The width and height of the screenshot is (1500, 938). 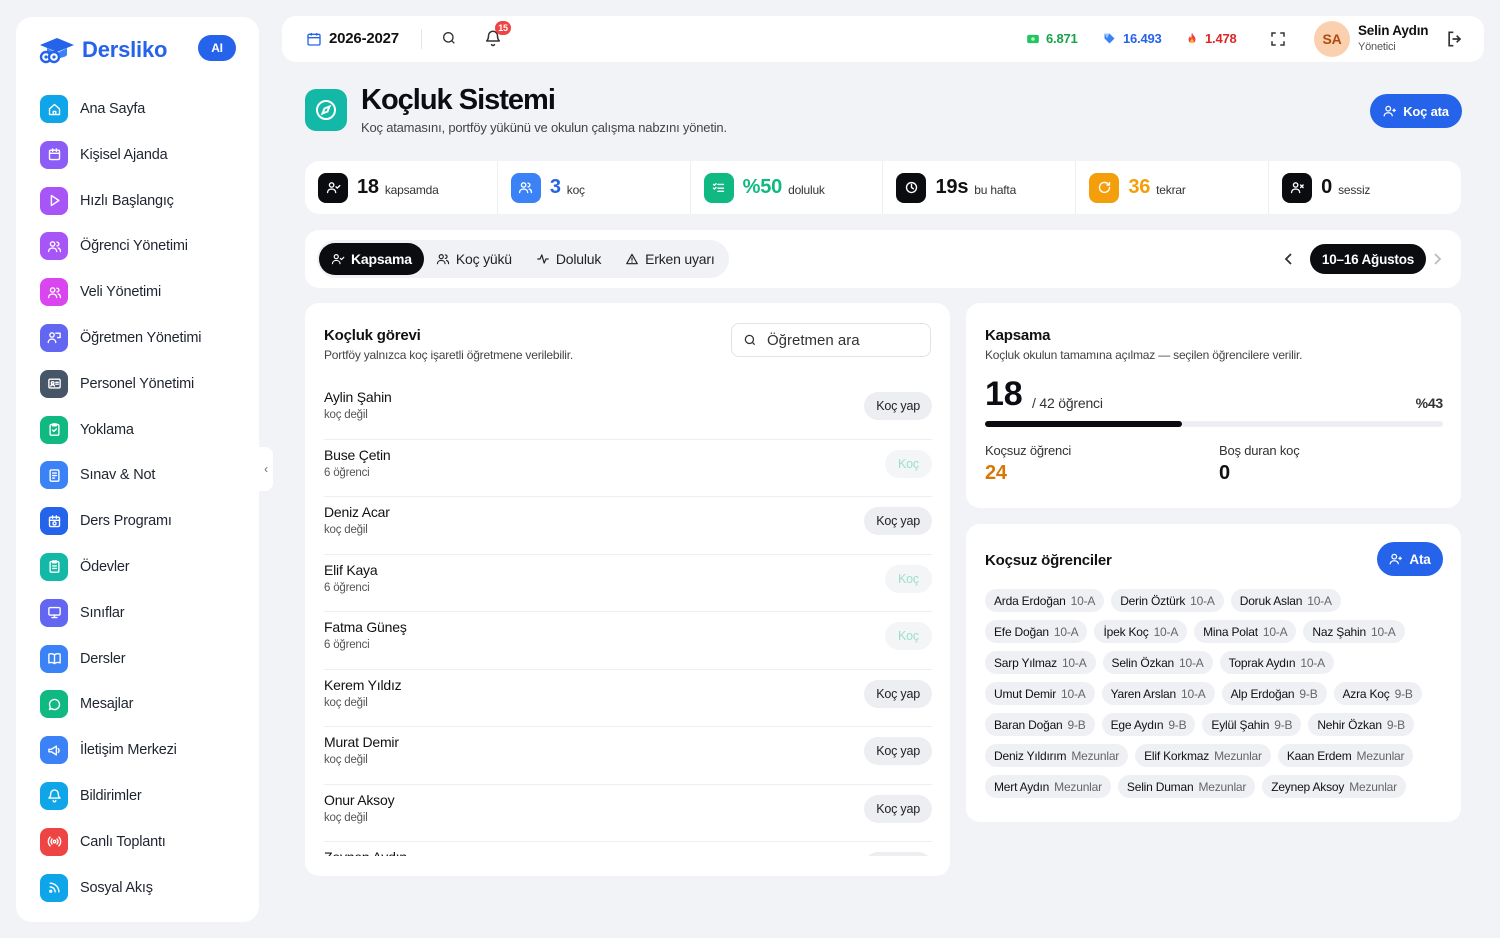 I want to click on clipboard-icon, so click(x=54, y=566).